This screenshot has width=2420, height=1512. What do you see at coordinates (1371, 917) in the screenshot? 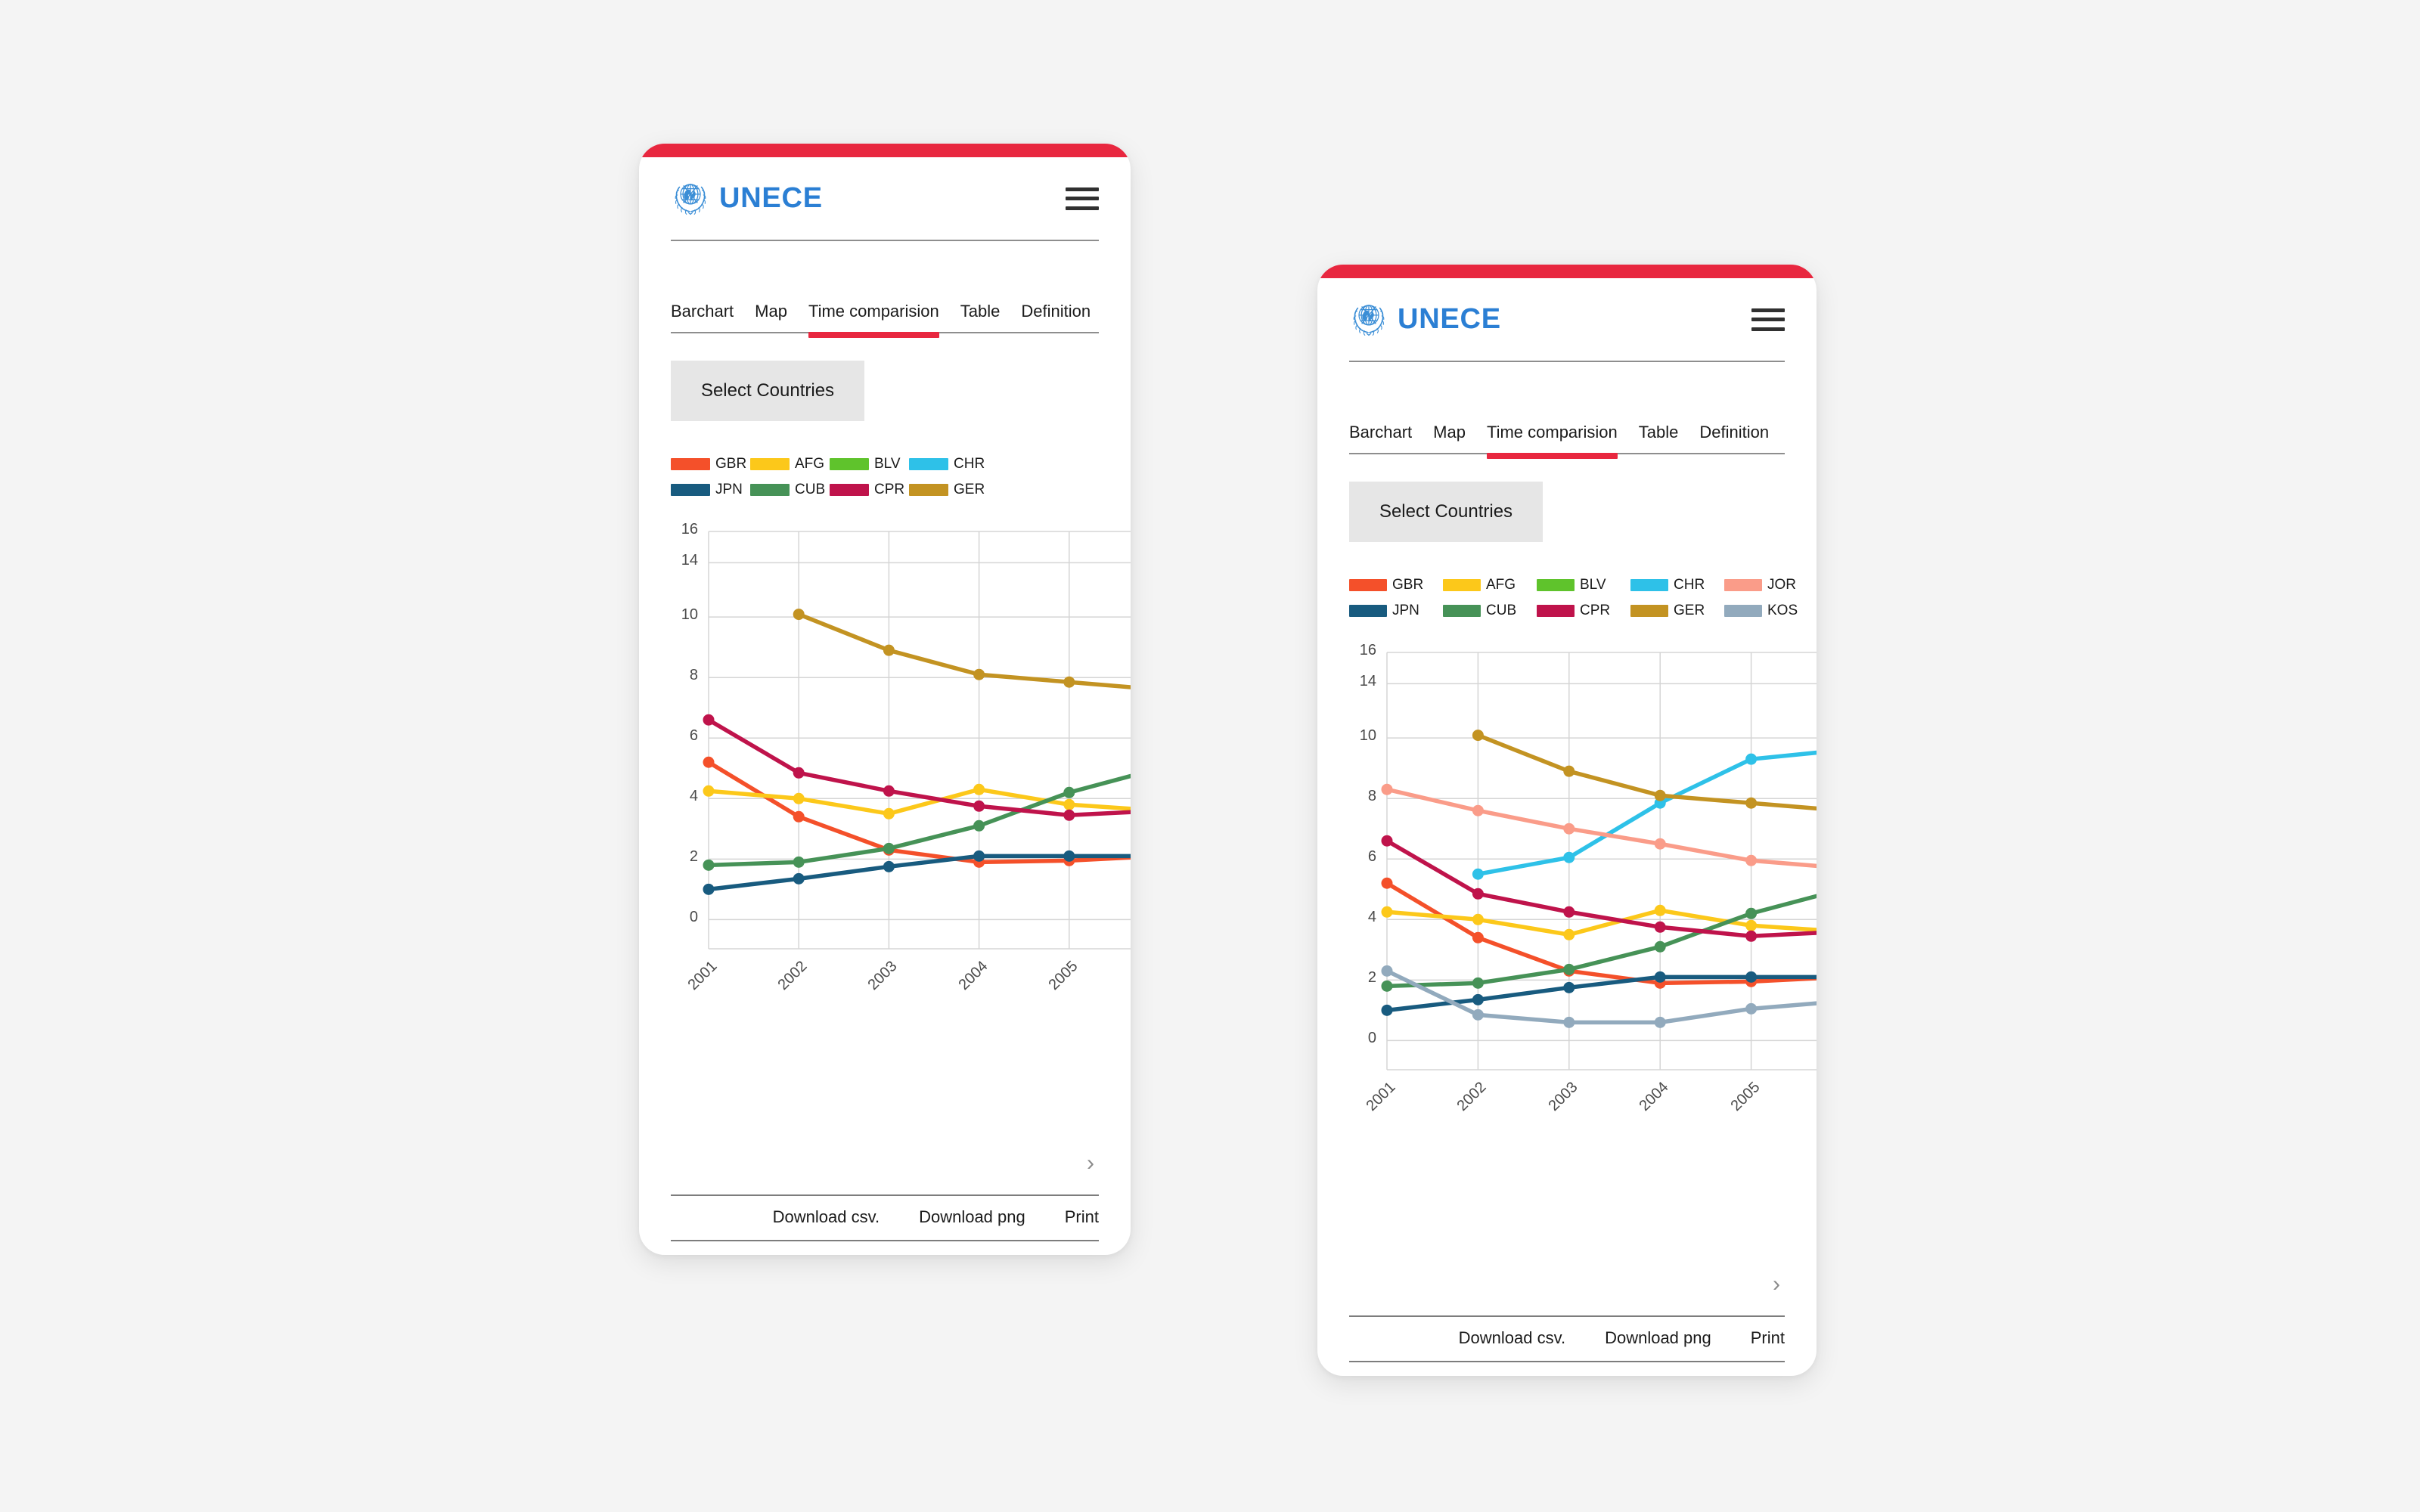
I see `y-axis-tick-label: 4` at bounding box center [1371, 917].